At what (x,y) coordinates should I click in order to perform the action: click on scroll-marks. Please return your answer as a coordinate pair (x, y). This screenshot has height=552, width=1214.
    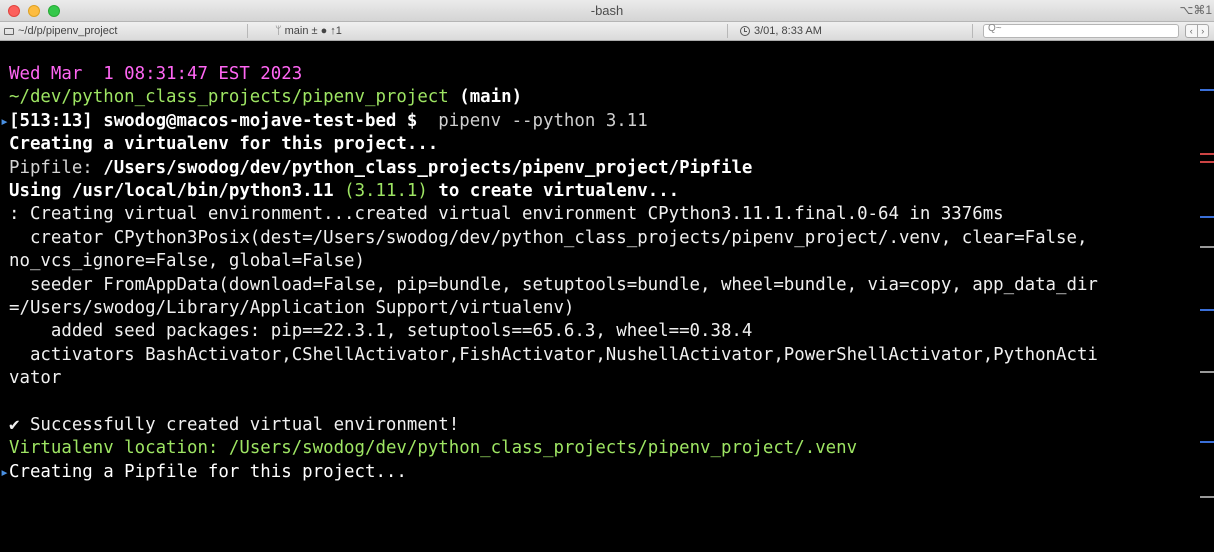
    Looking at the image, I should click on (1207, 296).